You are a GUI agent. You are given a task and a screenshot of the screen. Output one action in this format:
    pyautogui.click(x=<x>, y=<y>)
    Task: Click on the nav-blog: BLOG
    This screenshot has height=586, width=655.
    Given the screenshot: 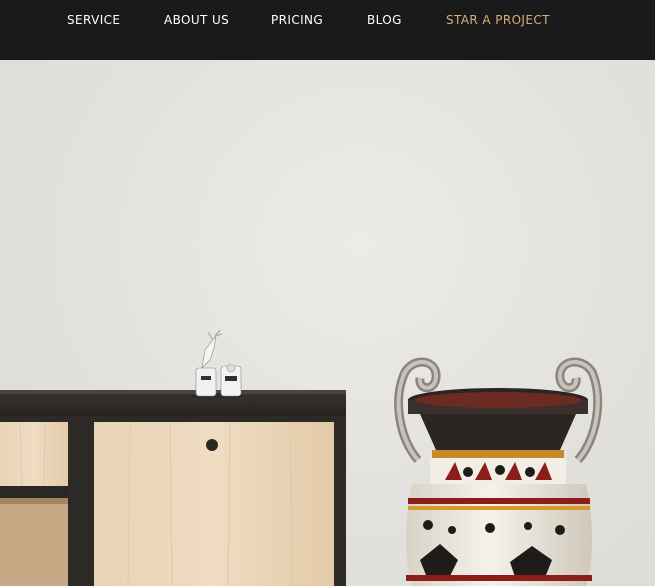 What is the action you would take?
    pyautogui.click(x=384, y=20)
    